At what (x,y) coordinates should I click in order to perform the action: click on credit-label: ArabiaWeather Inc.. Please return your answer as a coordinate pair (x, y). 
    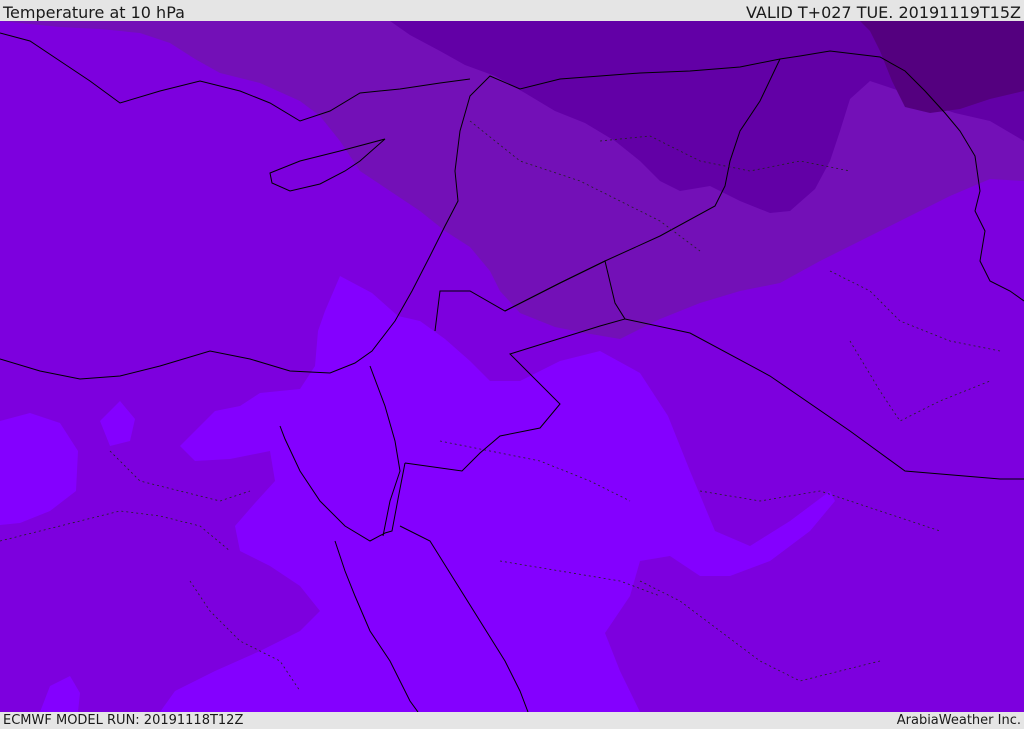
    Looking at the image, I should click on (958, 720).